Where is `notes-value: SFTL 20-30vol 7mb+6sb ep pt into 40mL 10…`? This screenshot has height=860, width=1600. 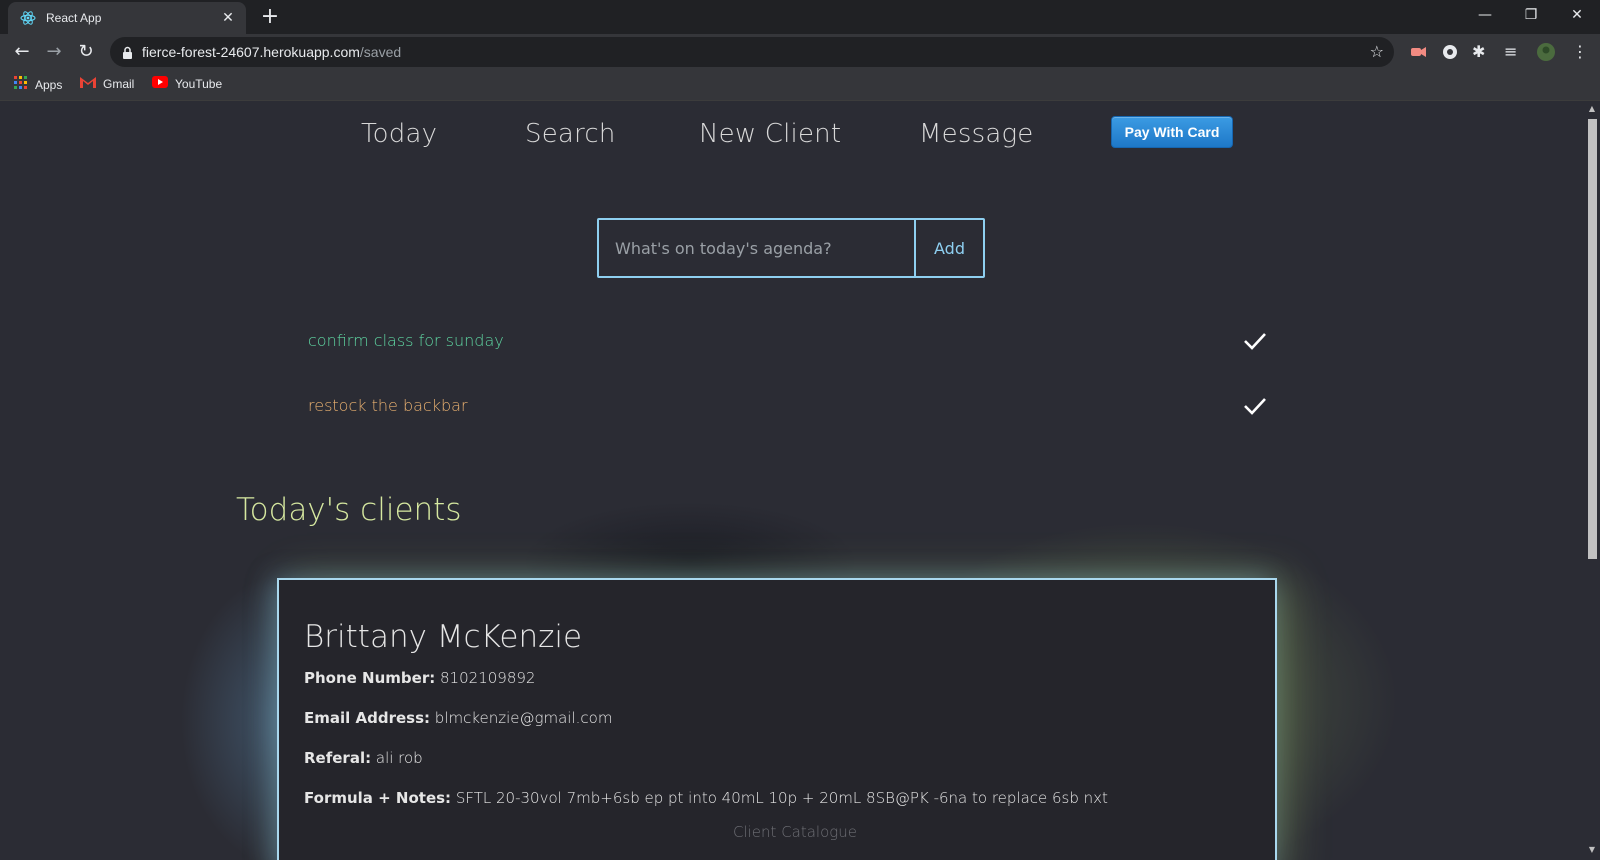 notes-value: SFTL 20-30vol 7mb+6sb ep pt into 40mL 10… is located at coordinates (781, 798).